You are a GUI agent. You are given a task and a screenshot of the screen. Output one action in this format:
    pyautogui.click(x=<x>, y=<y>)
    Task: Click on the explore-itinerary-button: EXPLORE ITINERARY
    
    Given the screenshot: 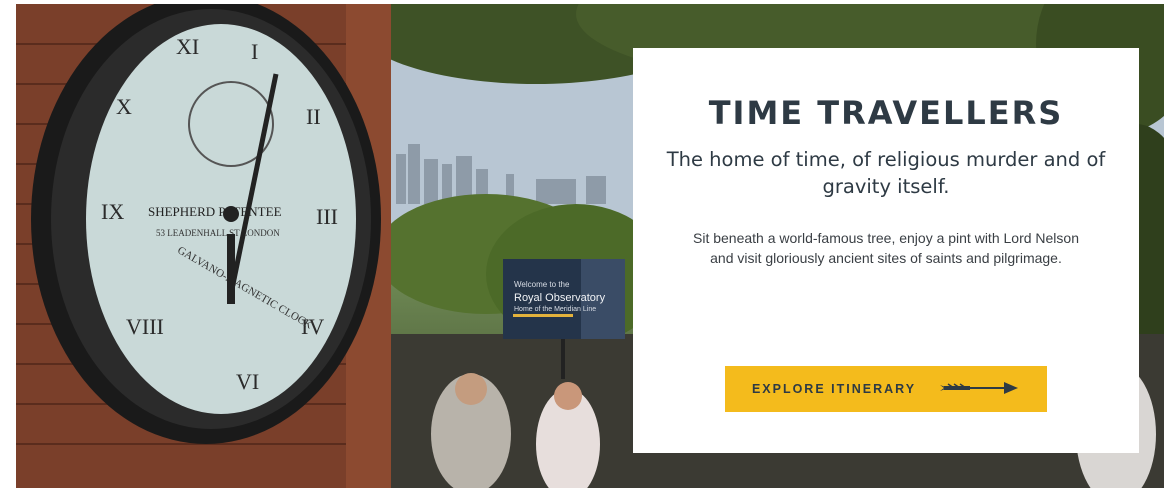 What is the action you would take?
    pyautogui.click(x=886, y=389)
    